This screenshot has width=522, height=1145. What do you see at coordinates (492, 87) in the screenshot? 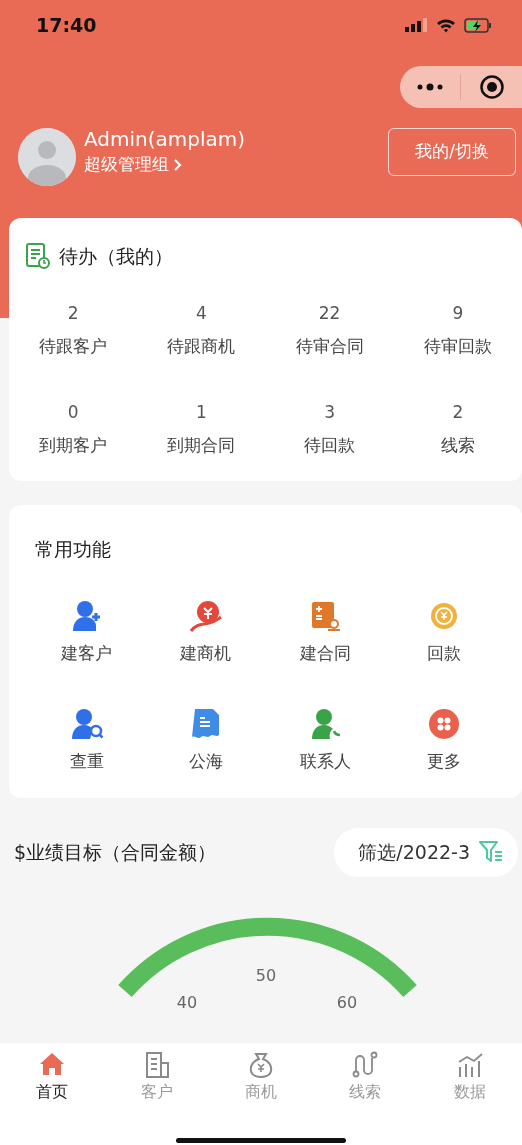
I see `close-target-icon` at bounding box center [492, 87].